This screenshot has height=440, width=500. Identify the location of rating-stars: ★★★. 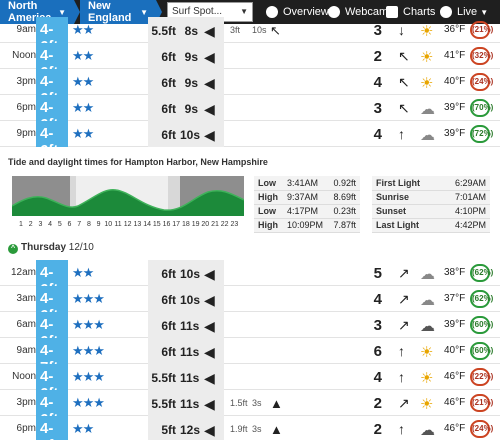
(88, 298).